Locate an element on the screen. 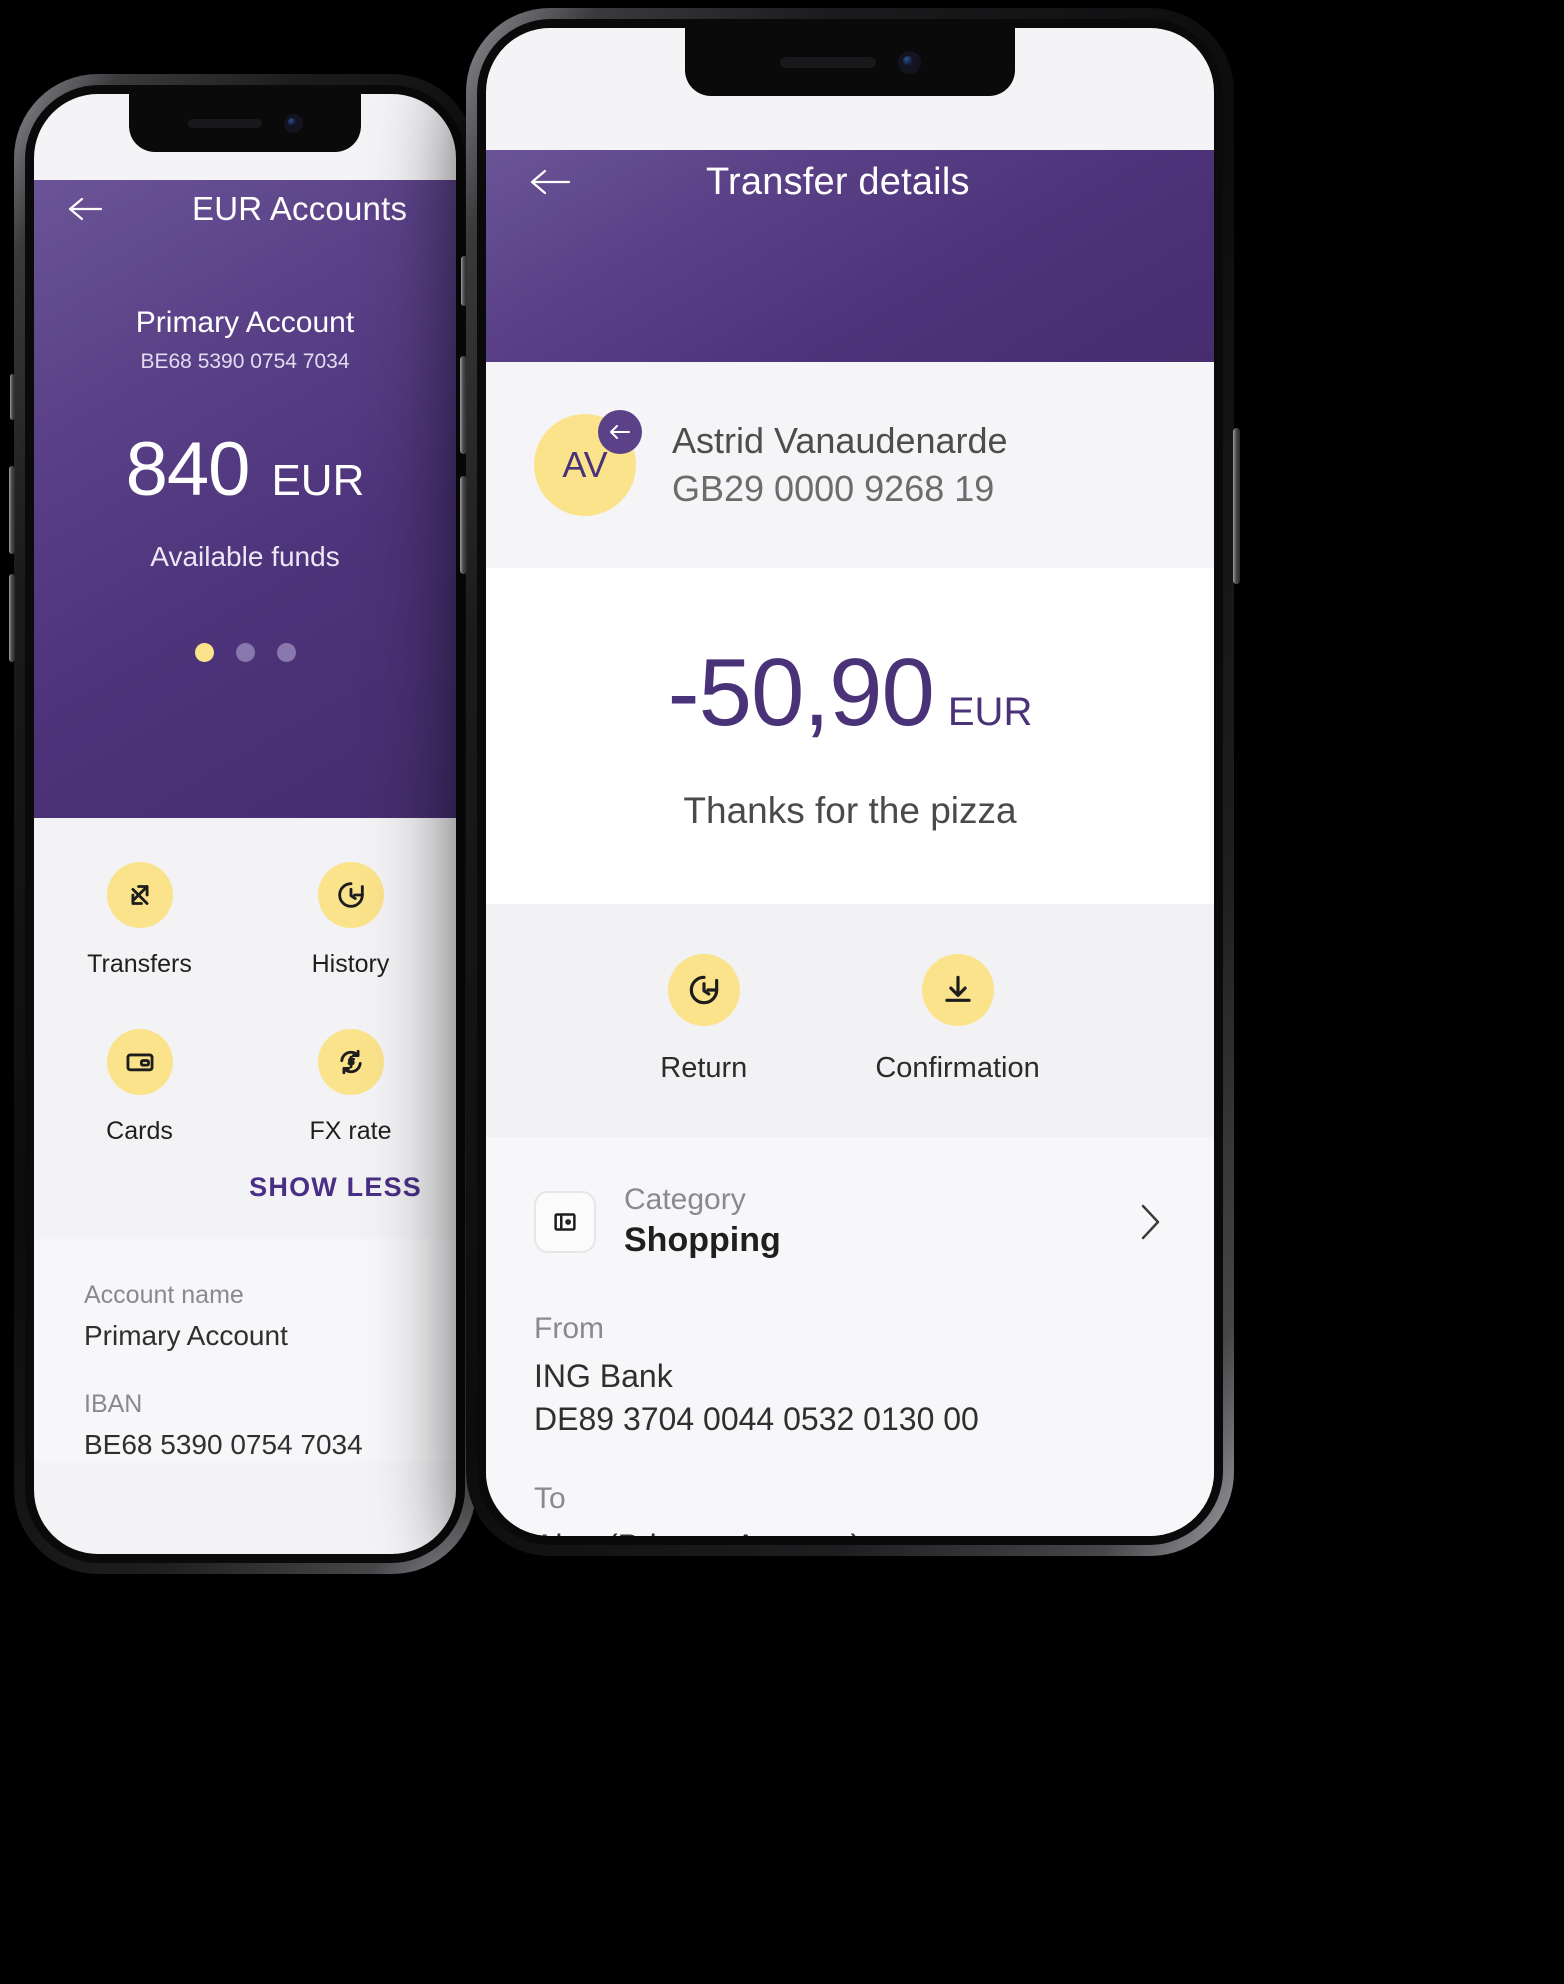  category-text-block: Category Shopping is located at coordinates (879, 1221).